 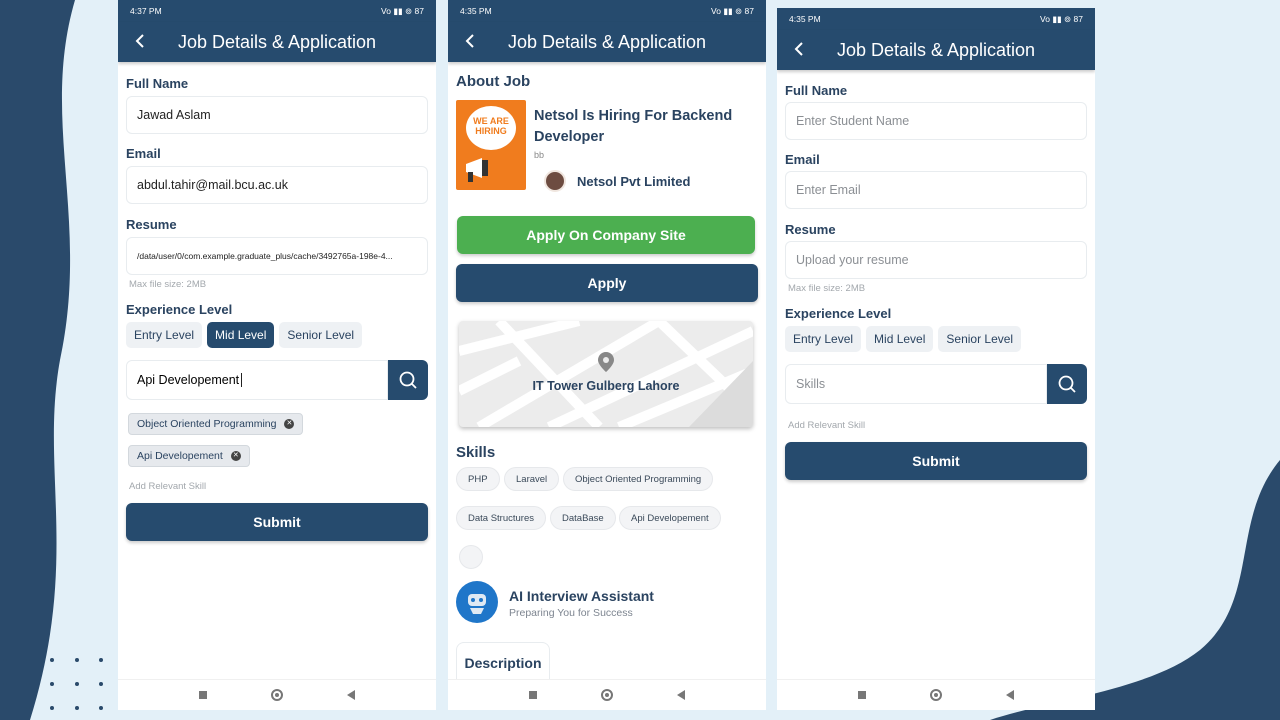 I want to click on full-name-field: Enter Student Name, so click(x=936, y=121).